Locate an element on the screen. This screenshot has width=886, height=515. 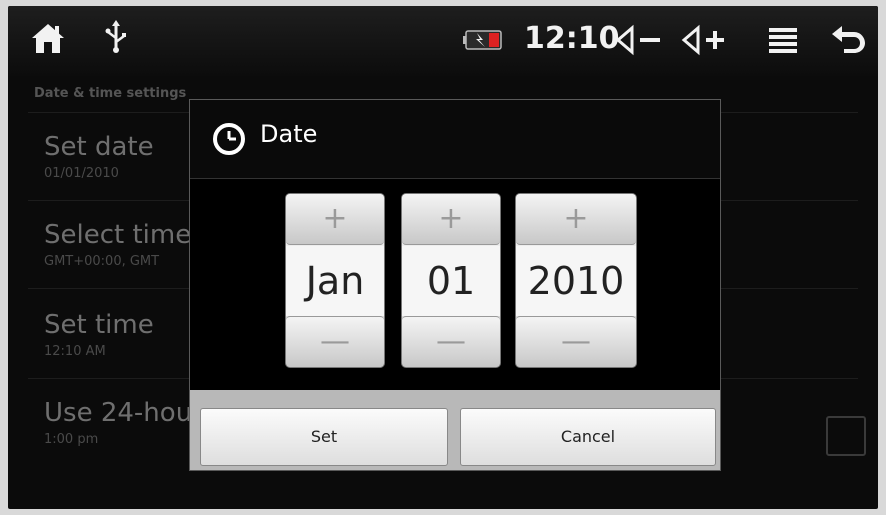
year-increment-button: + is located at coordinates (576, 219).